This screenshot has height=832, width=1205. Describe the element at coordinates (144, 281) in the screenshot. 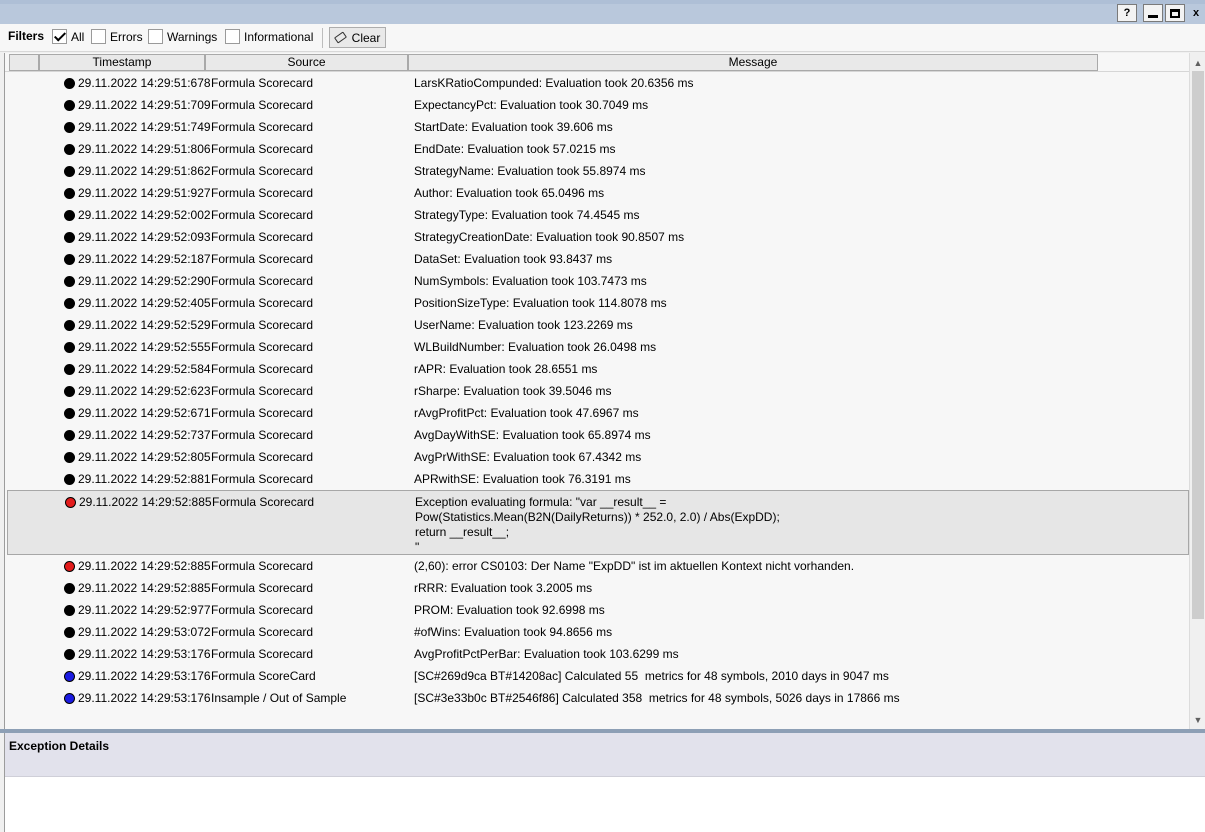

I see `timestamp-cell: 29.11.2022 14:29:52:290` at that location.